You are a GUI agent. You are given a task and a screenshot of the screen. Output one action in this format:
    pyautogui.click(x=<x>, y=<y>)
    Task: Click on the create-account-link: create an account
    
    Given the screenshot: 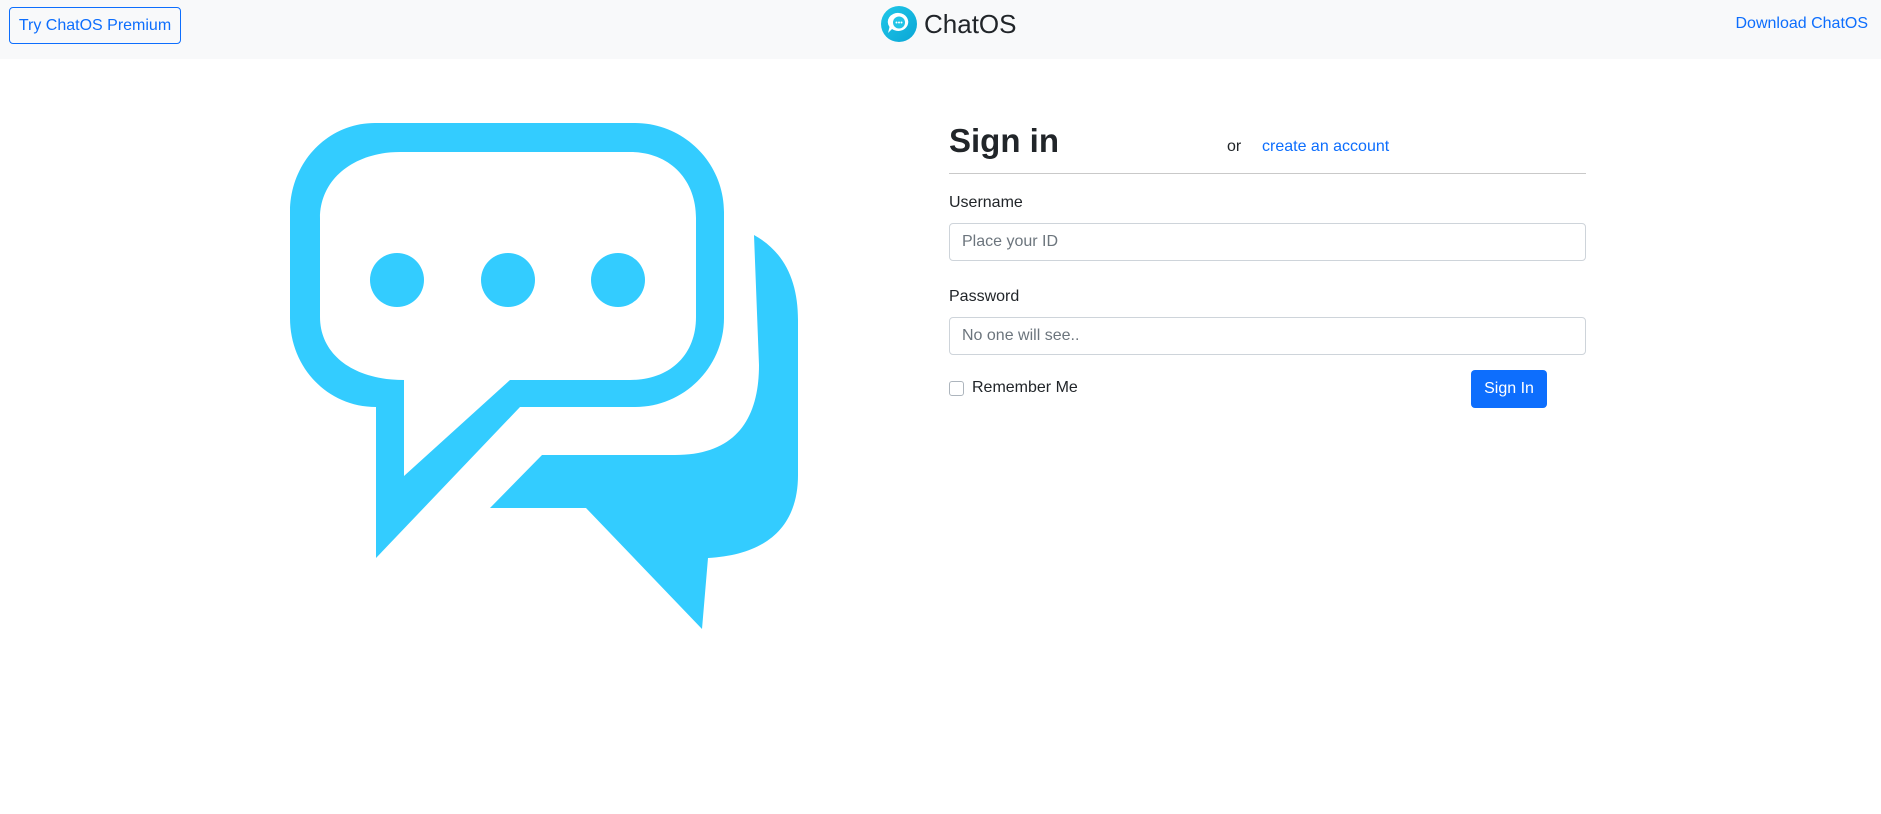 What is the action you would take?
    pyautogui.click(x=1325, y=147)
    